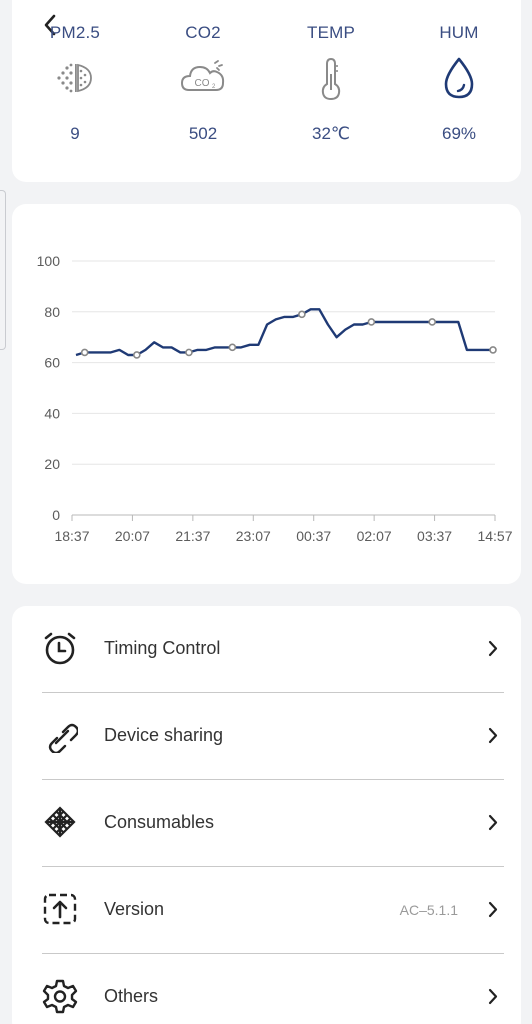  Describe the element at coordinates (428, 910) in the screenshot. I see `menu-item-value: AC–5.1.1` at that location.